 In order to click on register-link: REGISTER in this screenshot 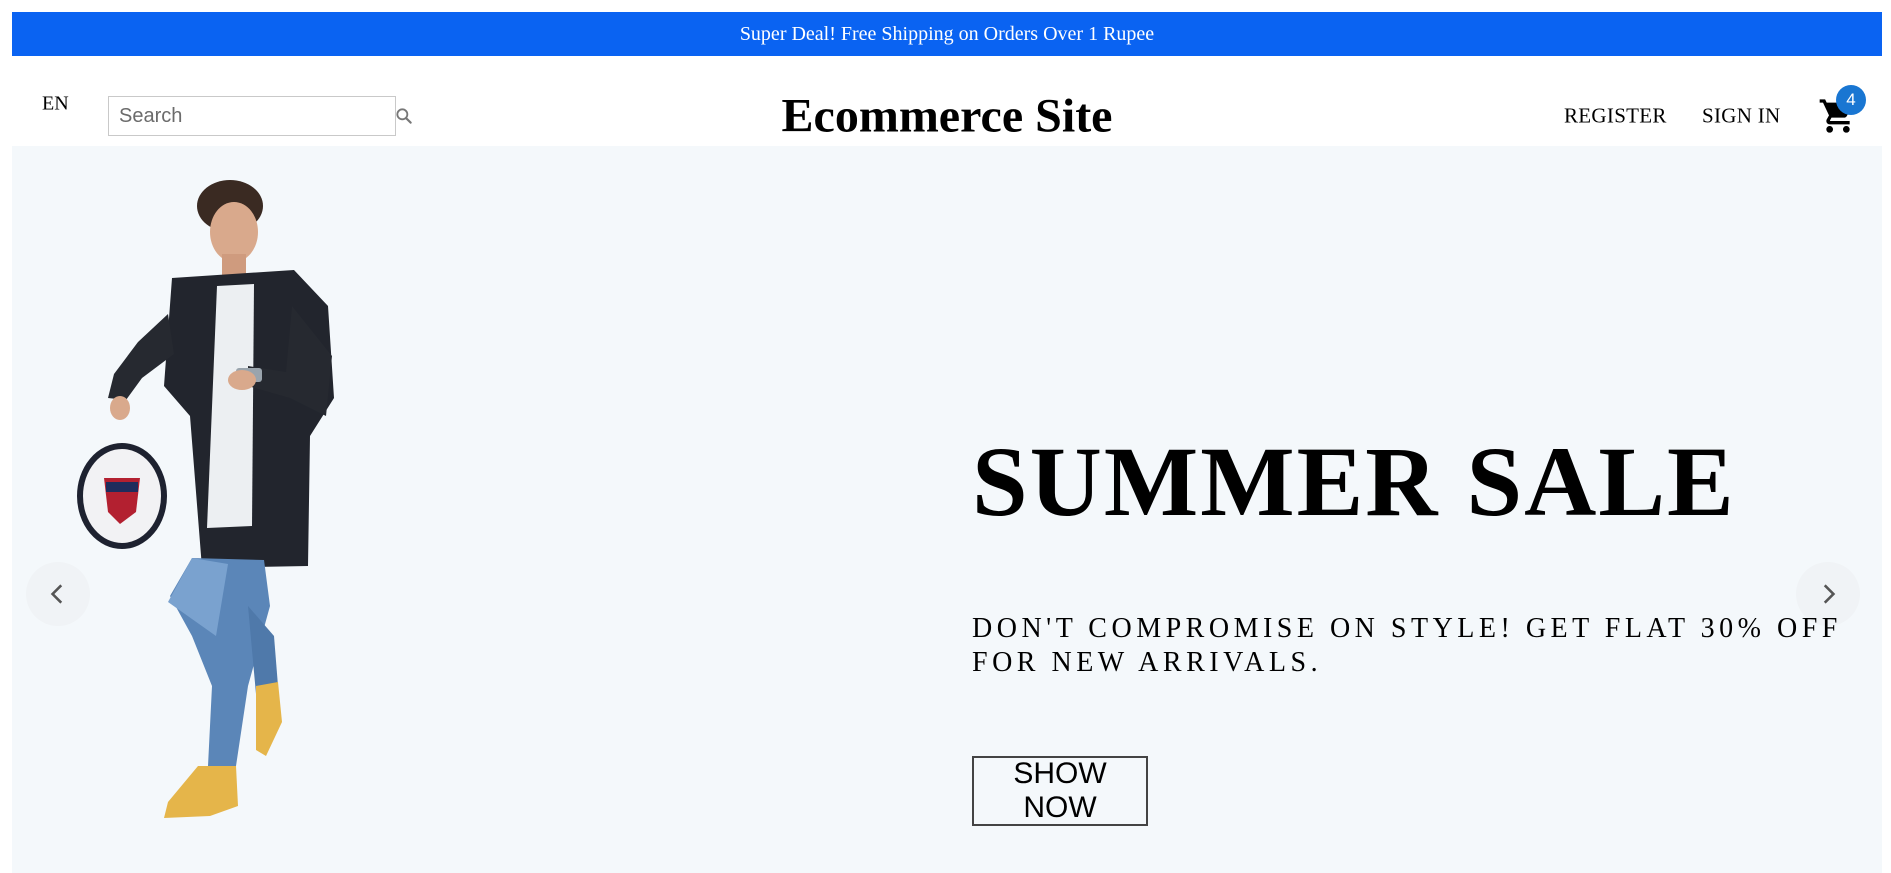, I will do `click(1615, 116)`.